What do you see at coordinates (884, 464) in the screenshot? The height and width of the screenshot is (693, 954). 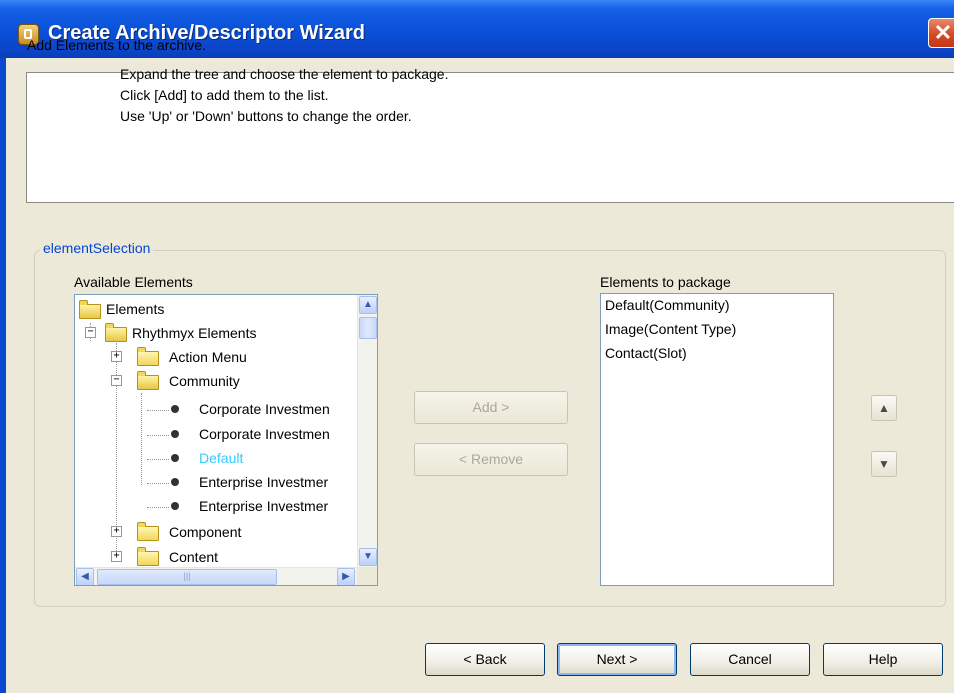 I see `move-down-button: ▼` at bounding box center [884, 464].